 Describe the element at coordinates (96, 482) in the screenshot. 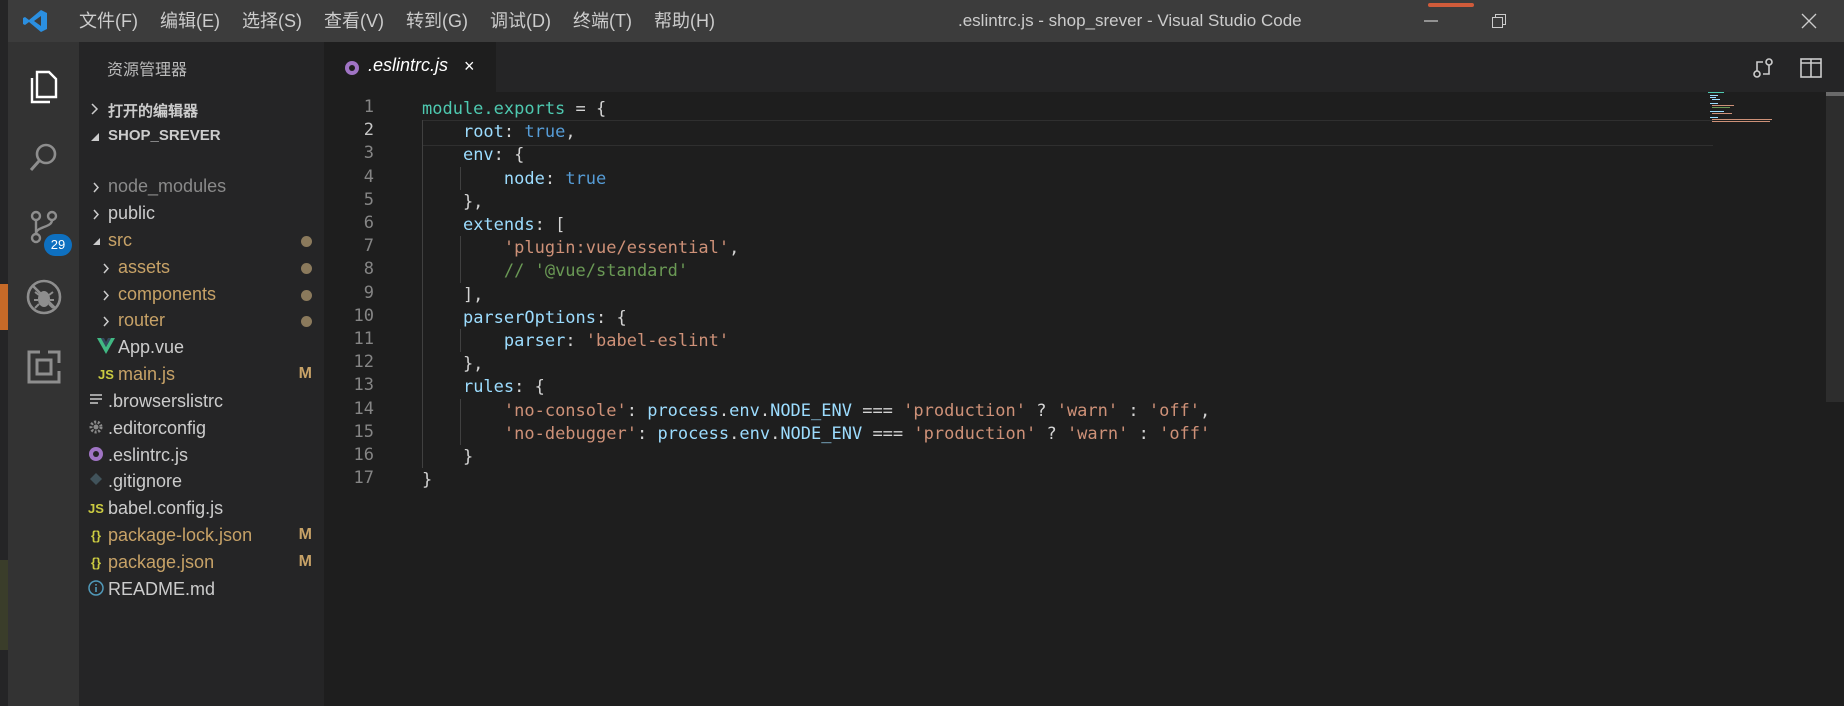

I see `git-icon` at that location.